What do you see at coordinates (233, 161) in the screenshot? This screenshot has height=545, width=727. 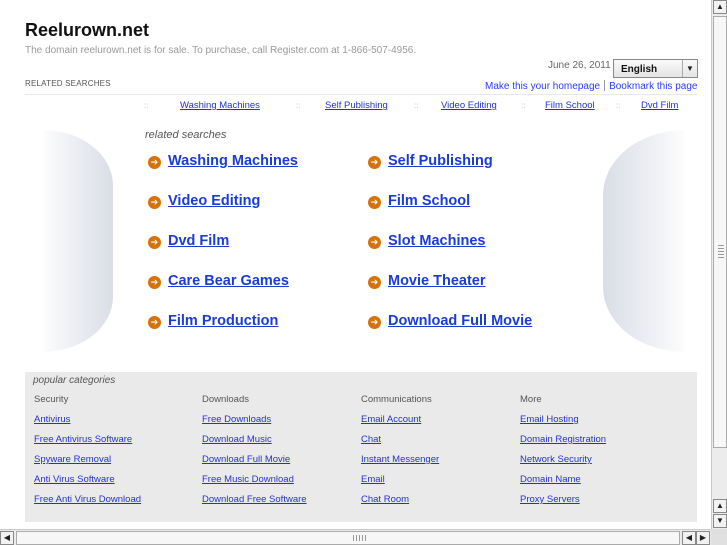 I see `related-search-link: Washing Machines` at bounding box center [233, 161].